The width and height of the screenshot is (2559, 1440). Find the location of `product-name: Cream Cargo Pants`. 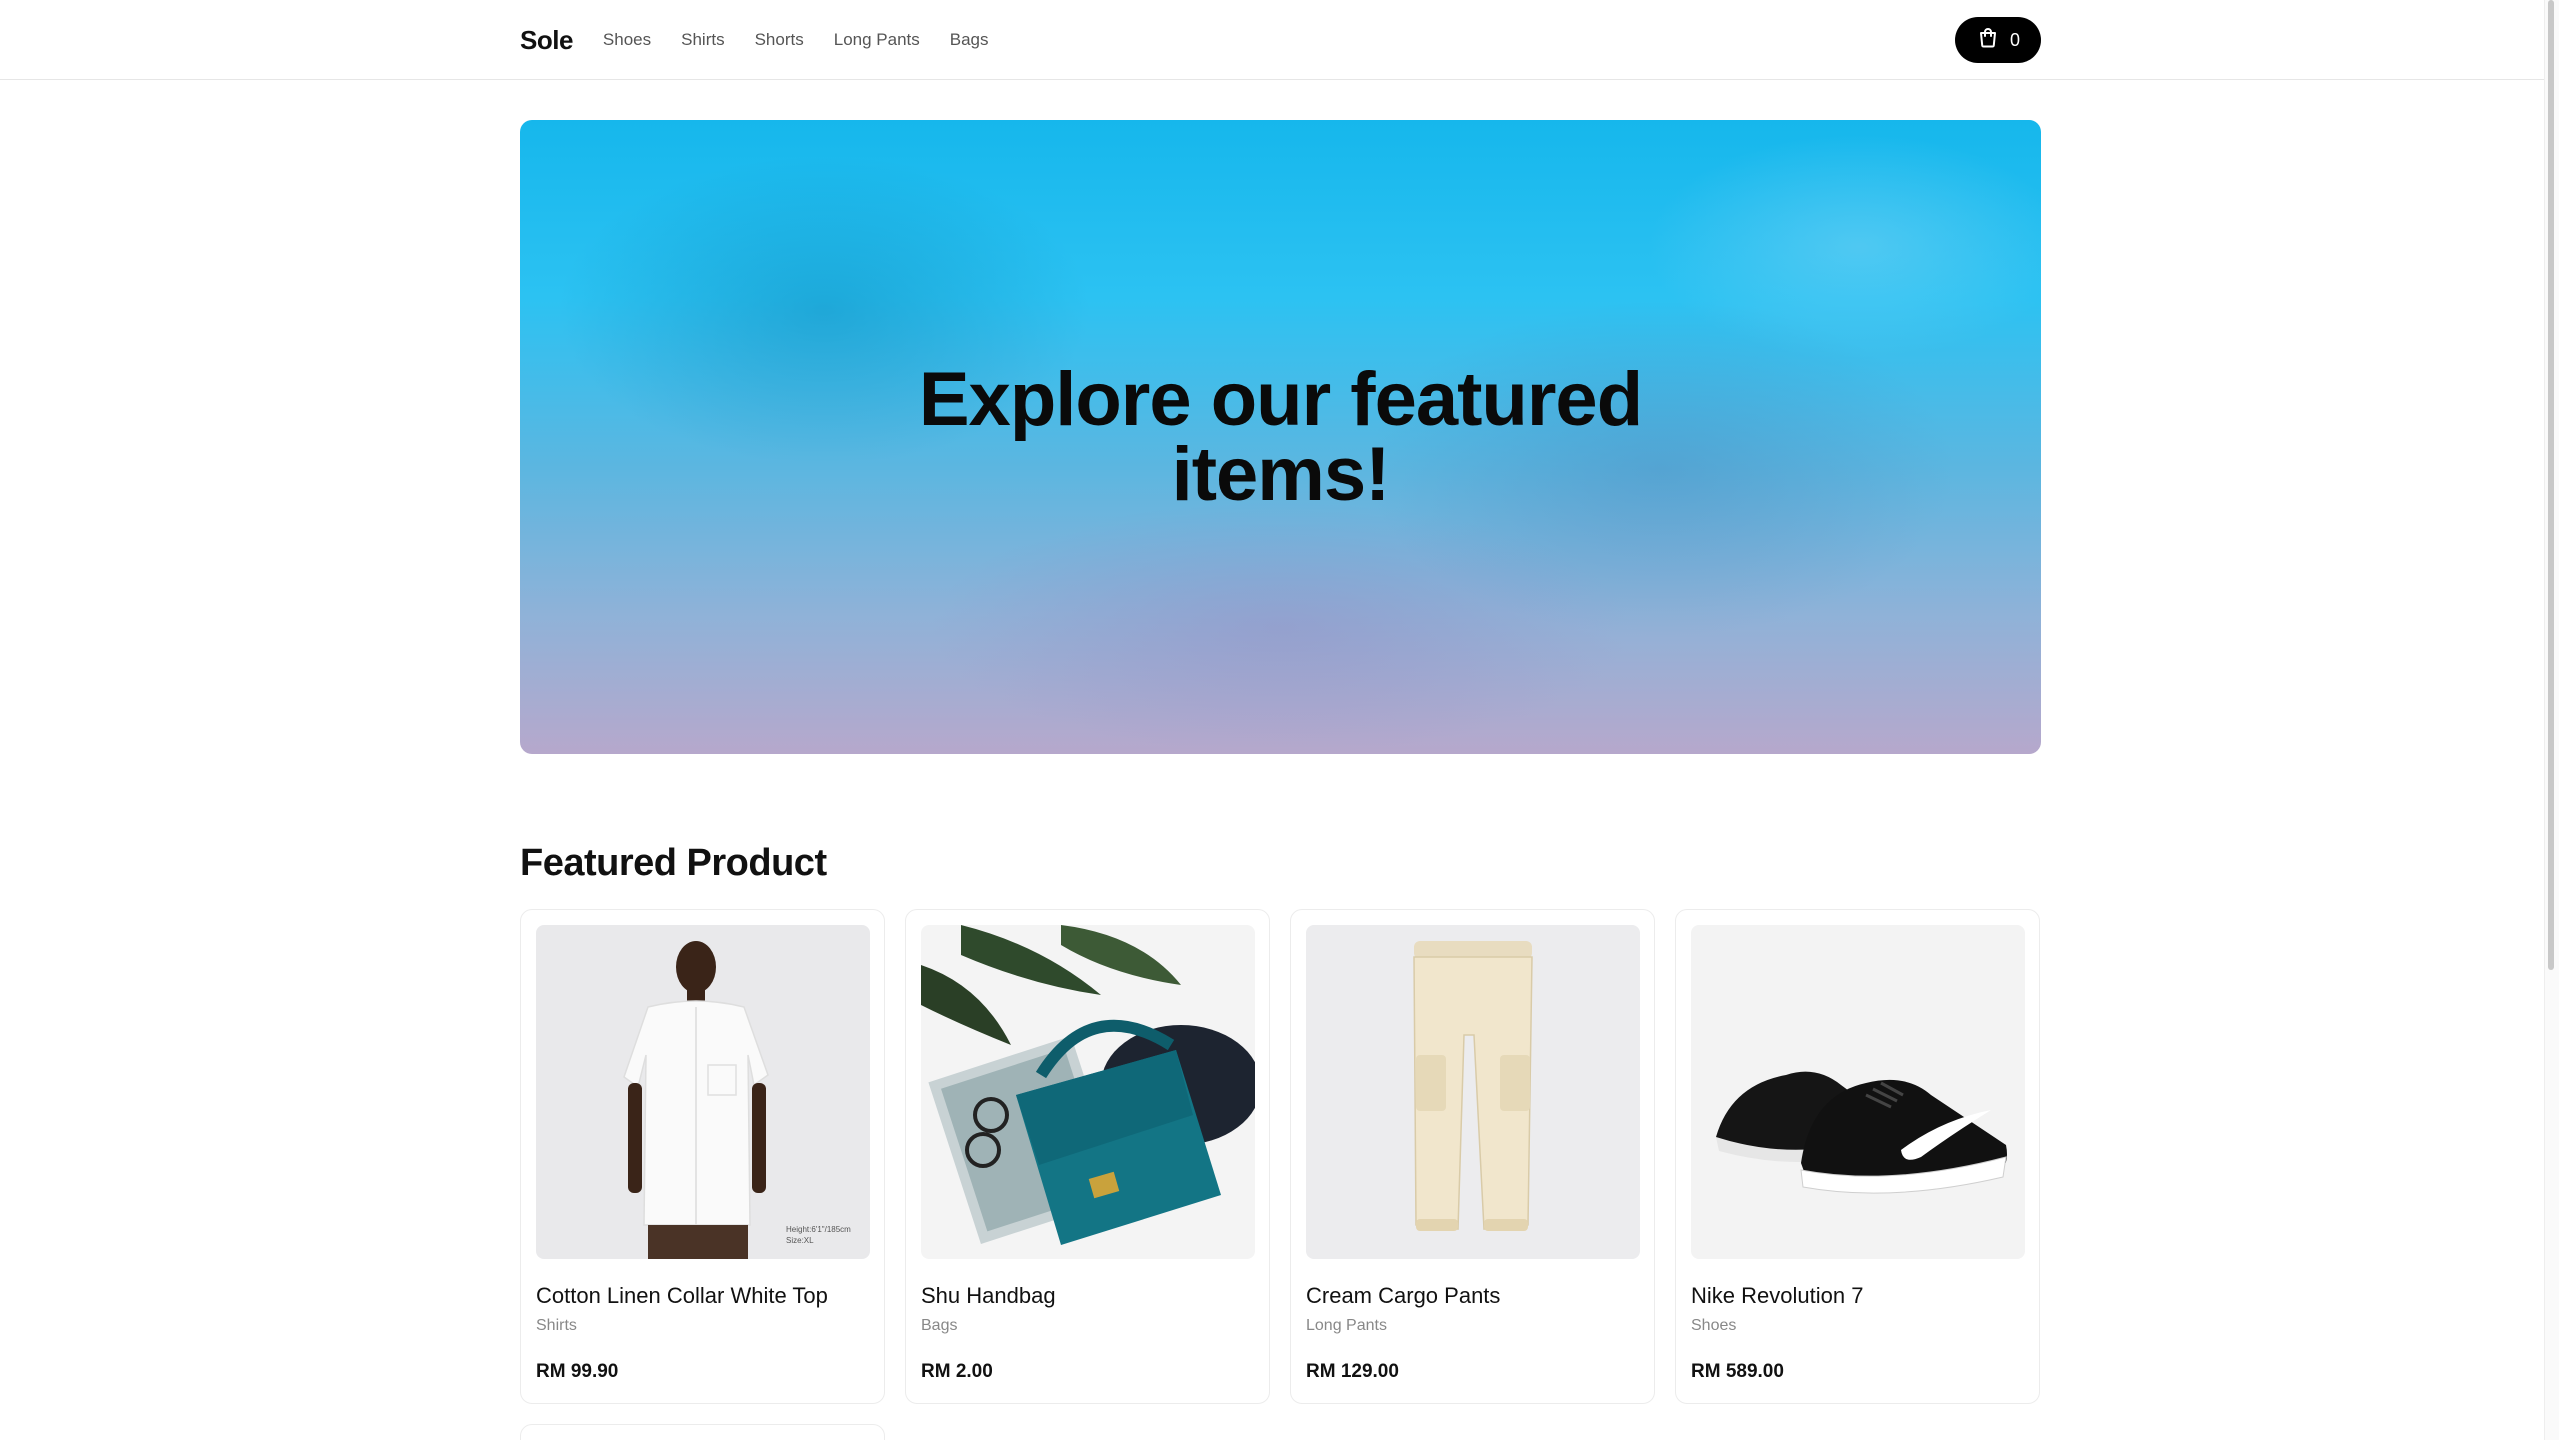

product-name: Cream Cargo Pants is located at coordinates (1472, 1296).